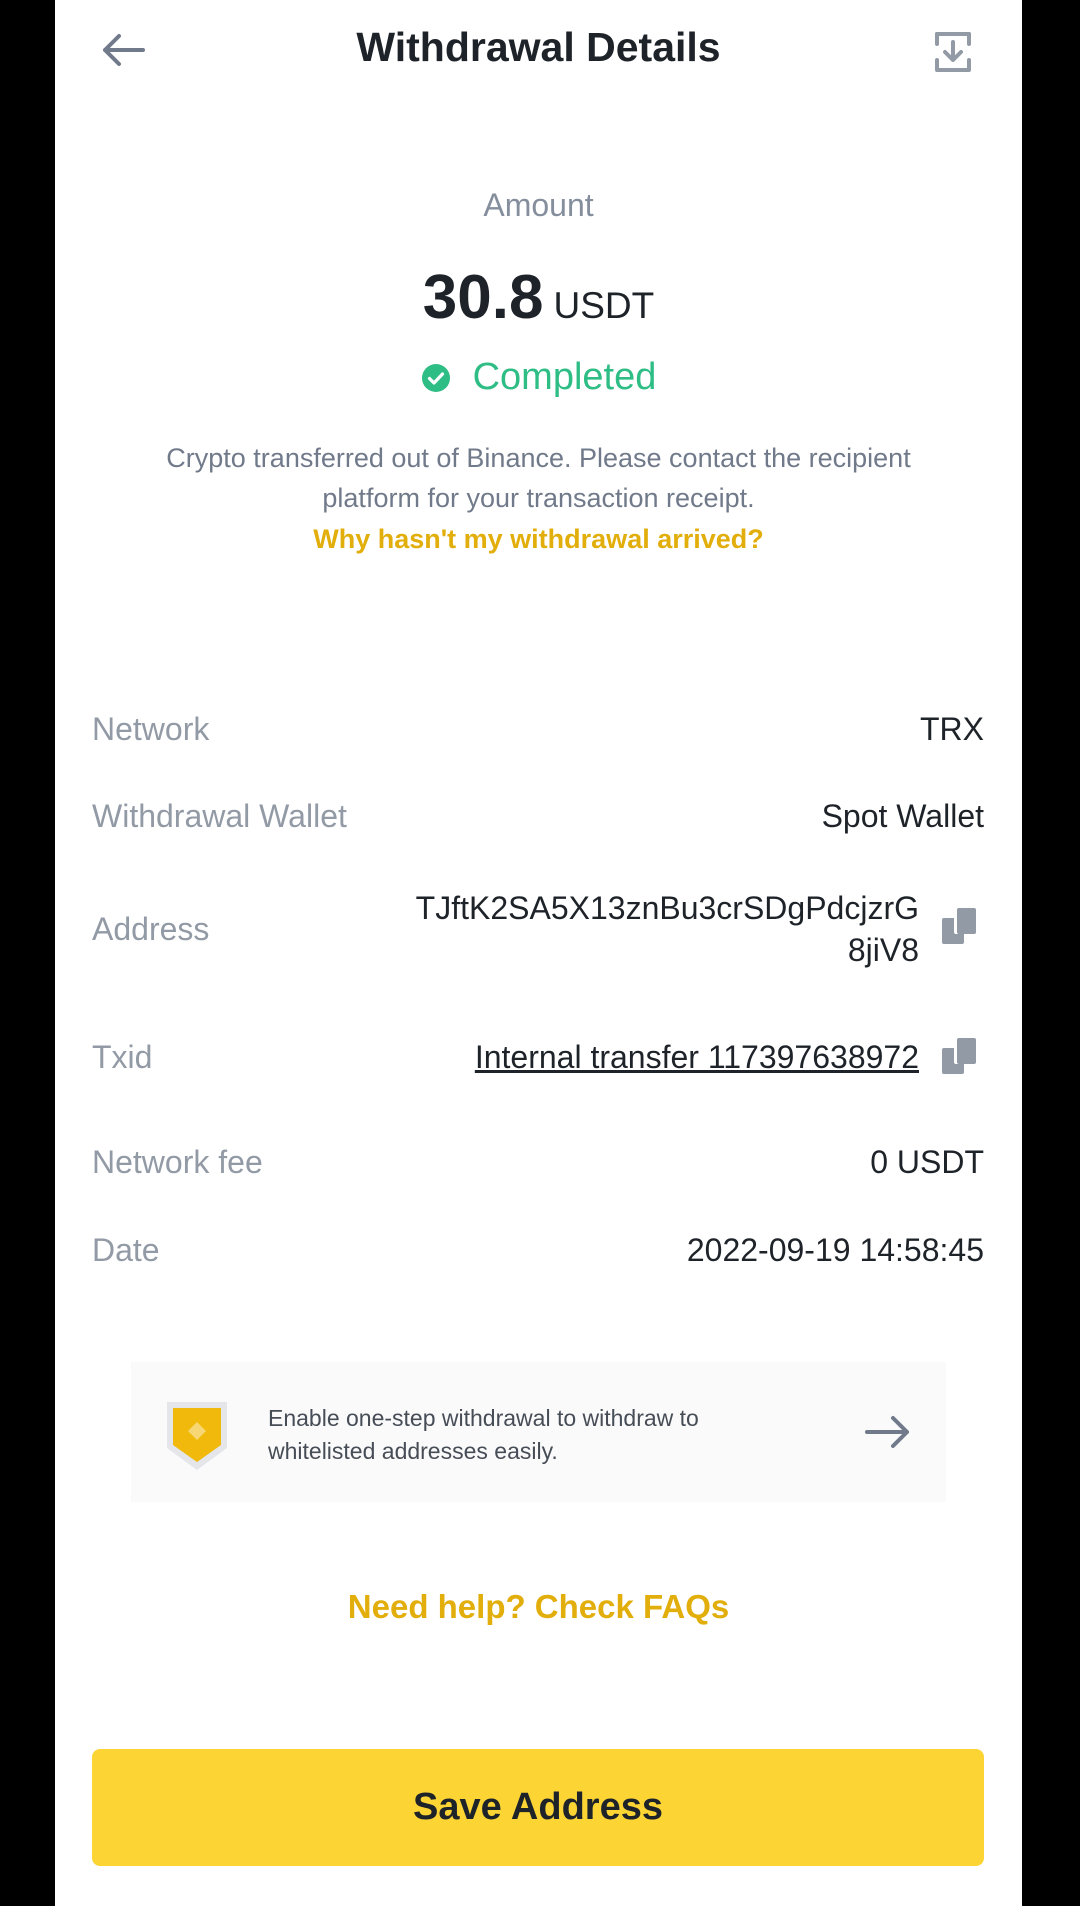 This screenshot has height=1906, width=1080. What do you see at coordinates (219, 816) in the screenshot?
I see `withdrawal-wallet-label: Withdrawal Wallet` at bounding box center [219, 816].